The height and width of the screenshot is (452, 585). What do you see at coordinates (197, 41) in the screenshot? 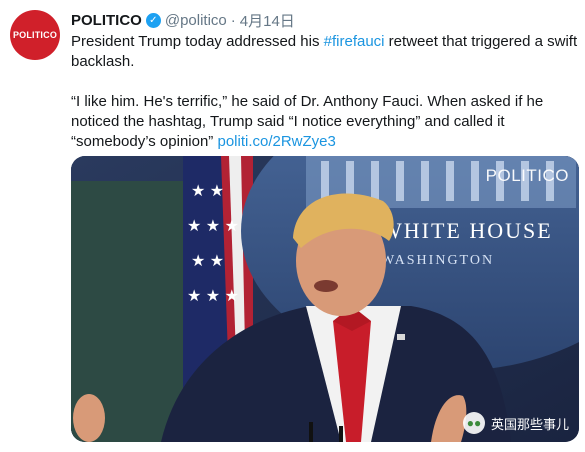
I see `tweet-text-pre: President Trump today addressed his` at bounding box center [197, 41].